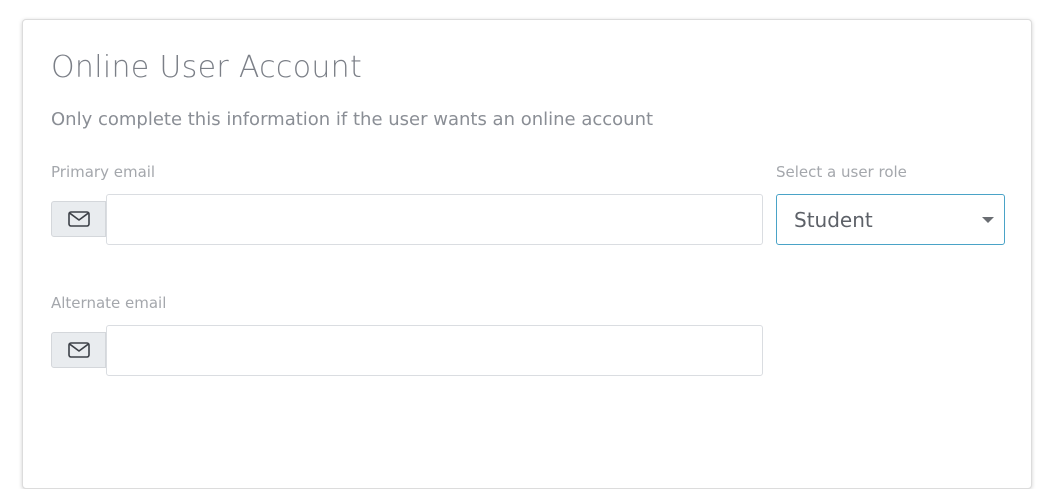 This screenshot has height=489, width=1053. Describe the element at coordinates (434, 219) in the screenshot. I see `primary-email-input` at that location.